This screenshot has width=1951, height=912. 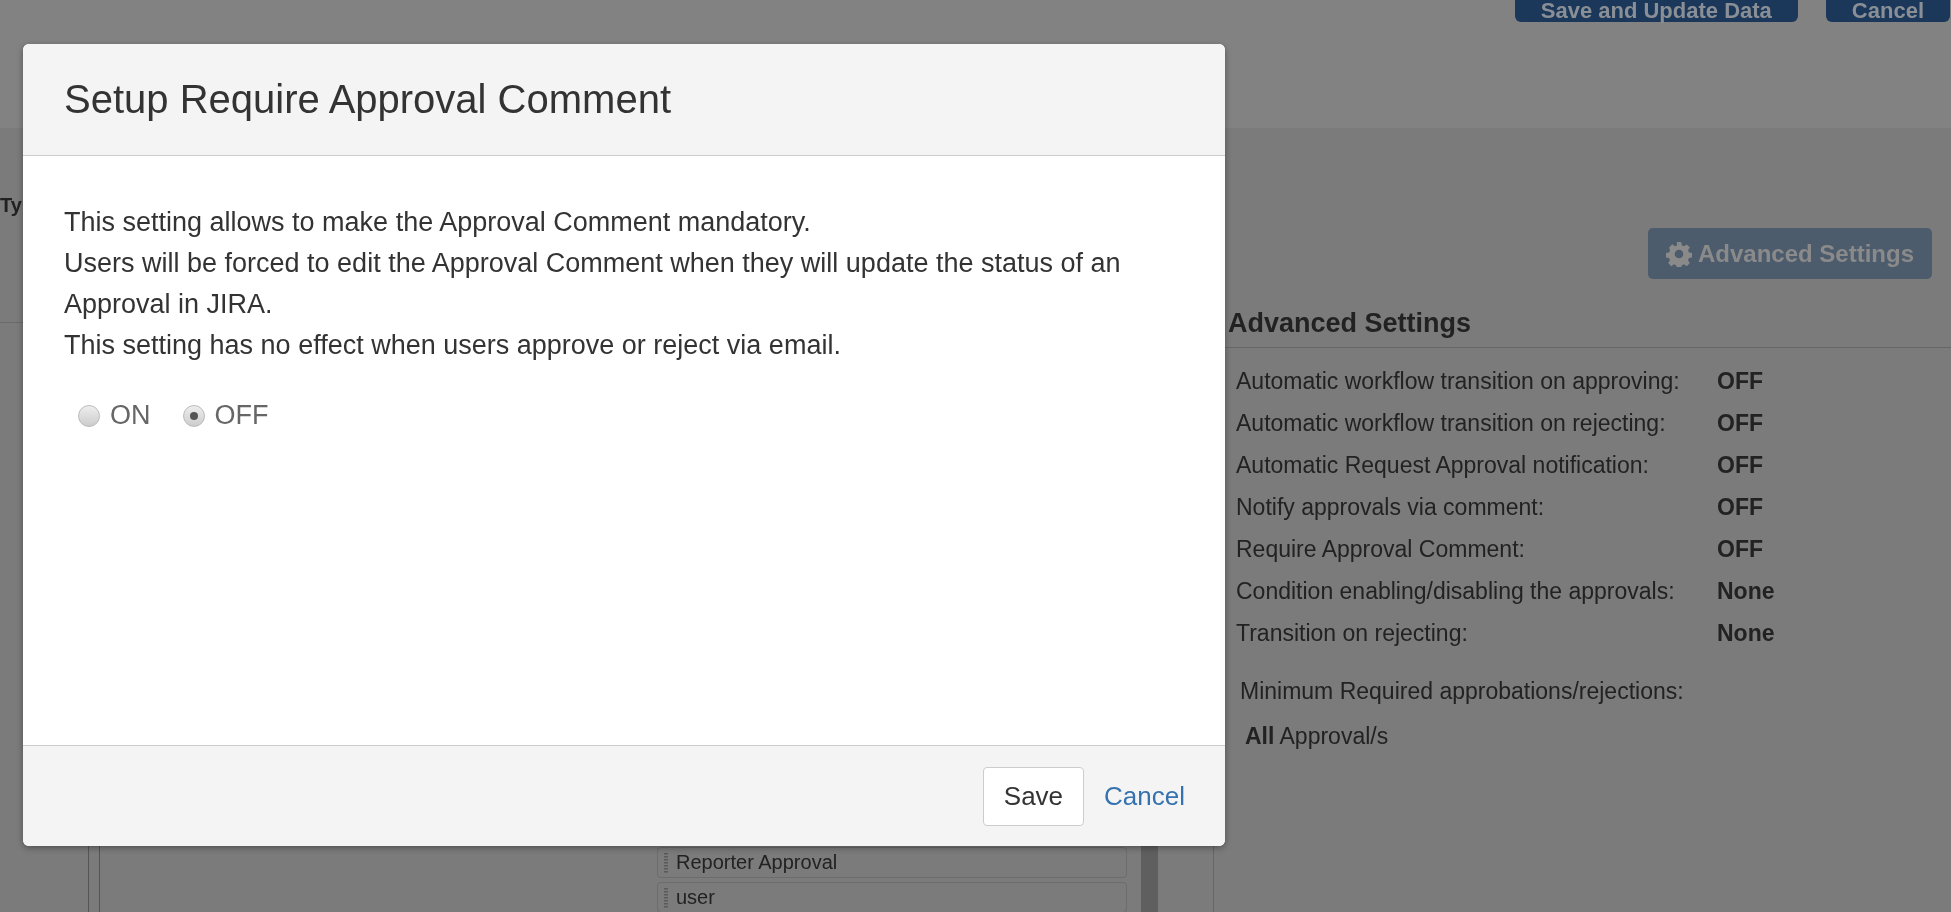 What do you see at coordinates (1887, 11) in the screenshot?
I see `header-button: Cancel` at bounding box center [1887, 11].